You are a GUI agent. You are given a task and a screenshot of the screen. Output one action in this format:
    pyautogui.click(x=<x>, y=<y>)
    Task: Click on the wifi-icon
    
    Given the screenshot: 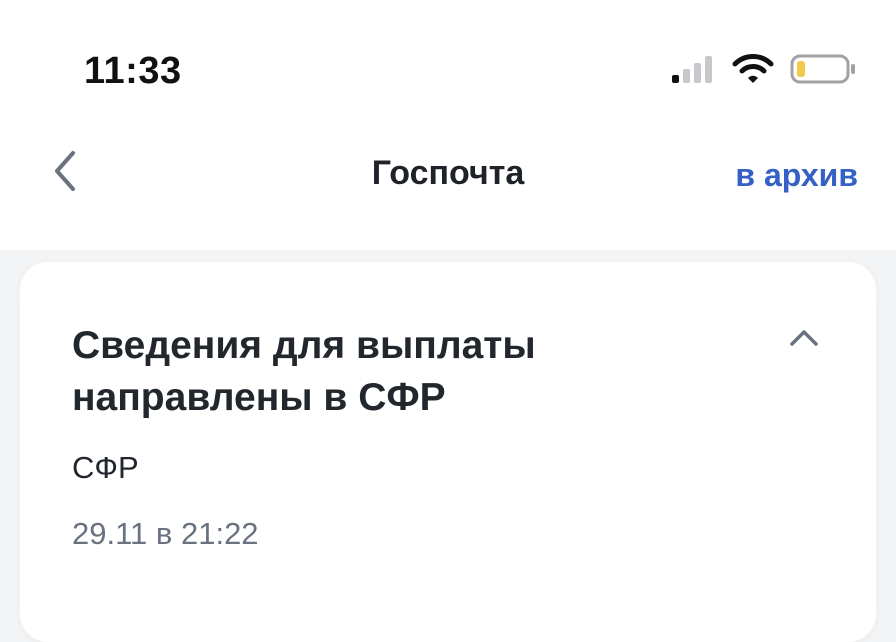 What is the action you would take?
    pyautogui.click(x=753, y=71)
    